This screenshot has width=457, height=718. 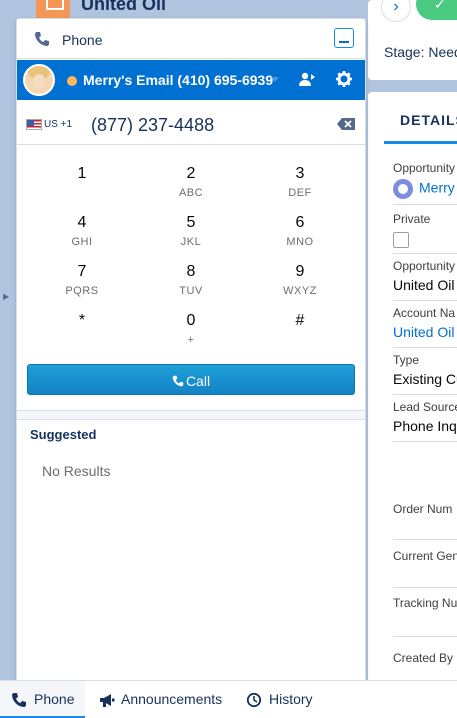 What do you see at coordinates (291, 699) in the screenshot?
I see `utility-item-label: History` at bounding box center [291, 699].